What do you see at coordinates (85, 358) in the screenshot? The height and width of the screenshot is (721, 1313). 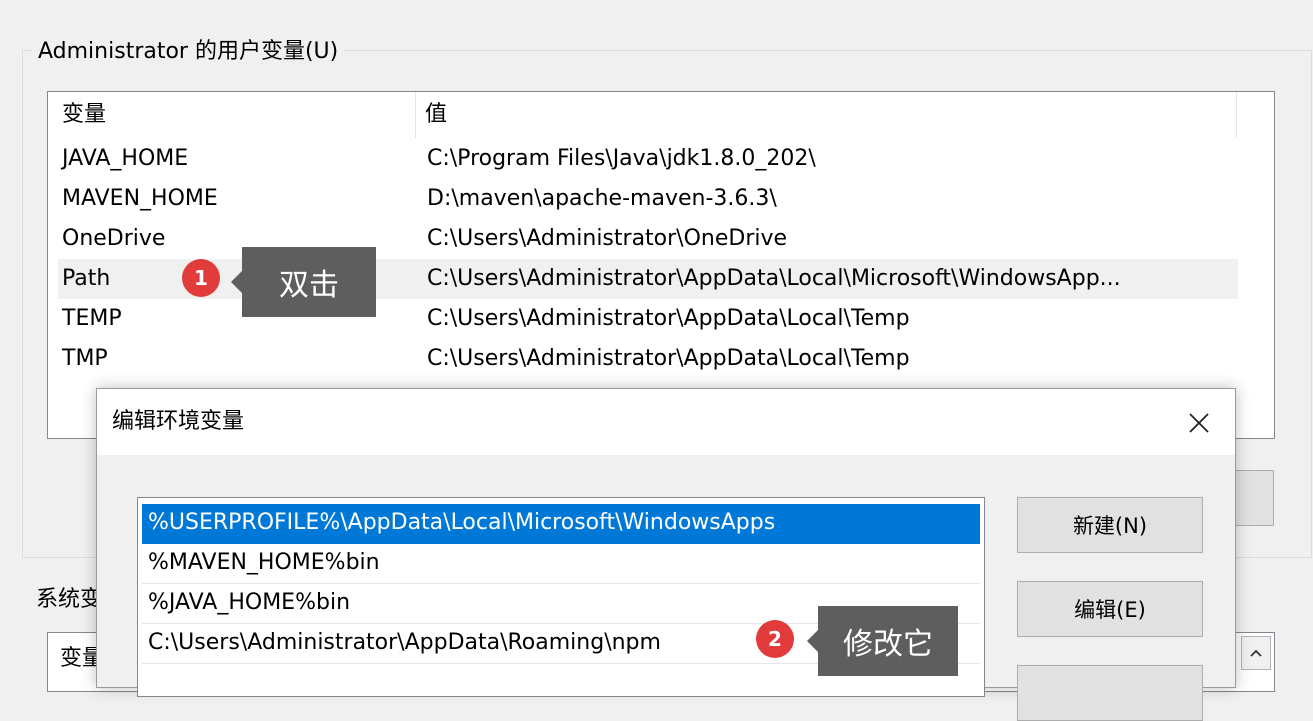 I see `variable-name: TMP` at bounding box center [85, 358].